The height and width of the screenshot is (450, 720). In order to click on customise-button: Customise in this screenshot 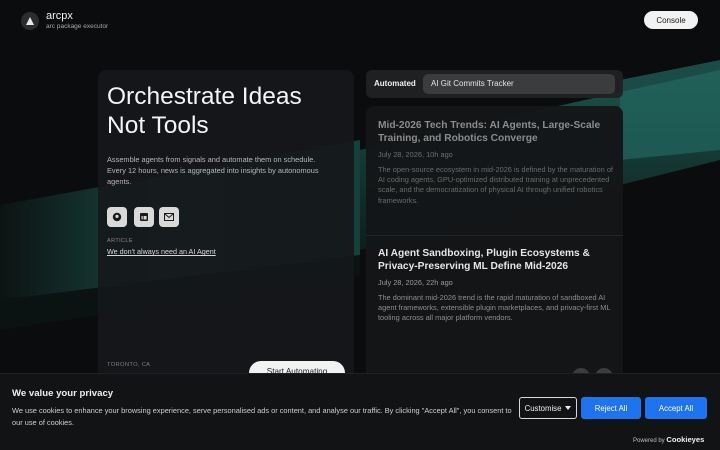, I will do `click(548, 408)`.